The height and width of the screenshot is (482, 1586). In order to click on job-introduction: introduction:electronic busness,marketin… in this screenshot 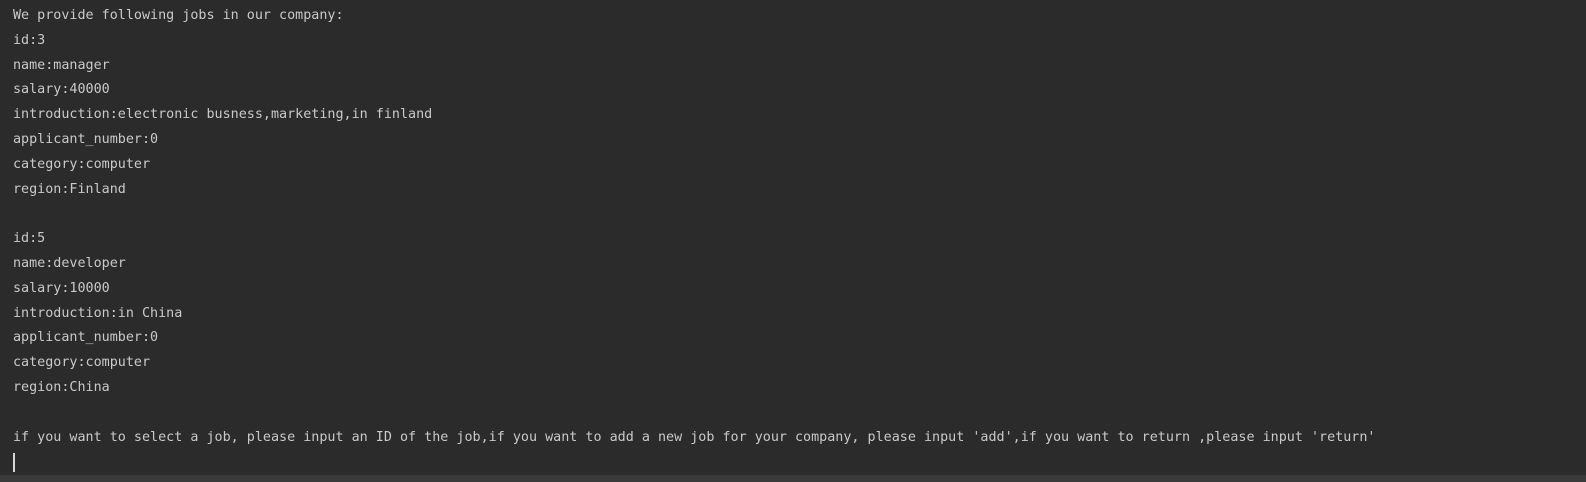, I will do `click(223, 115)`.